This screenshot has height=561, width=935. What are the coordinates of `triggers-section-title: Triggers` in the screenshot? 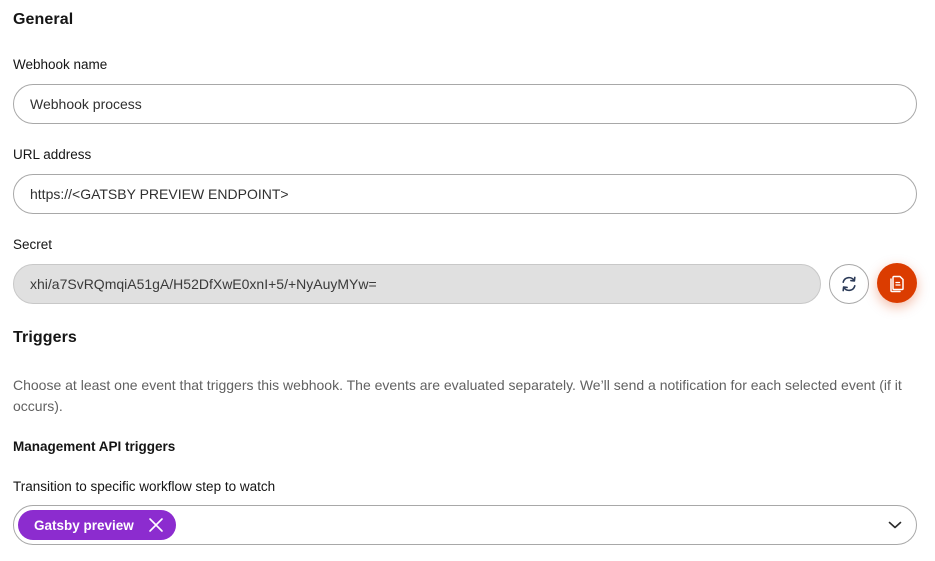 It's located at (45, 337).